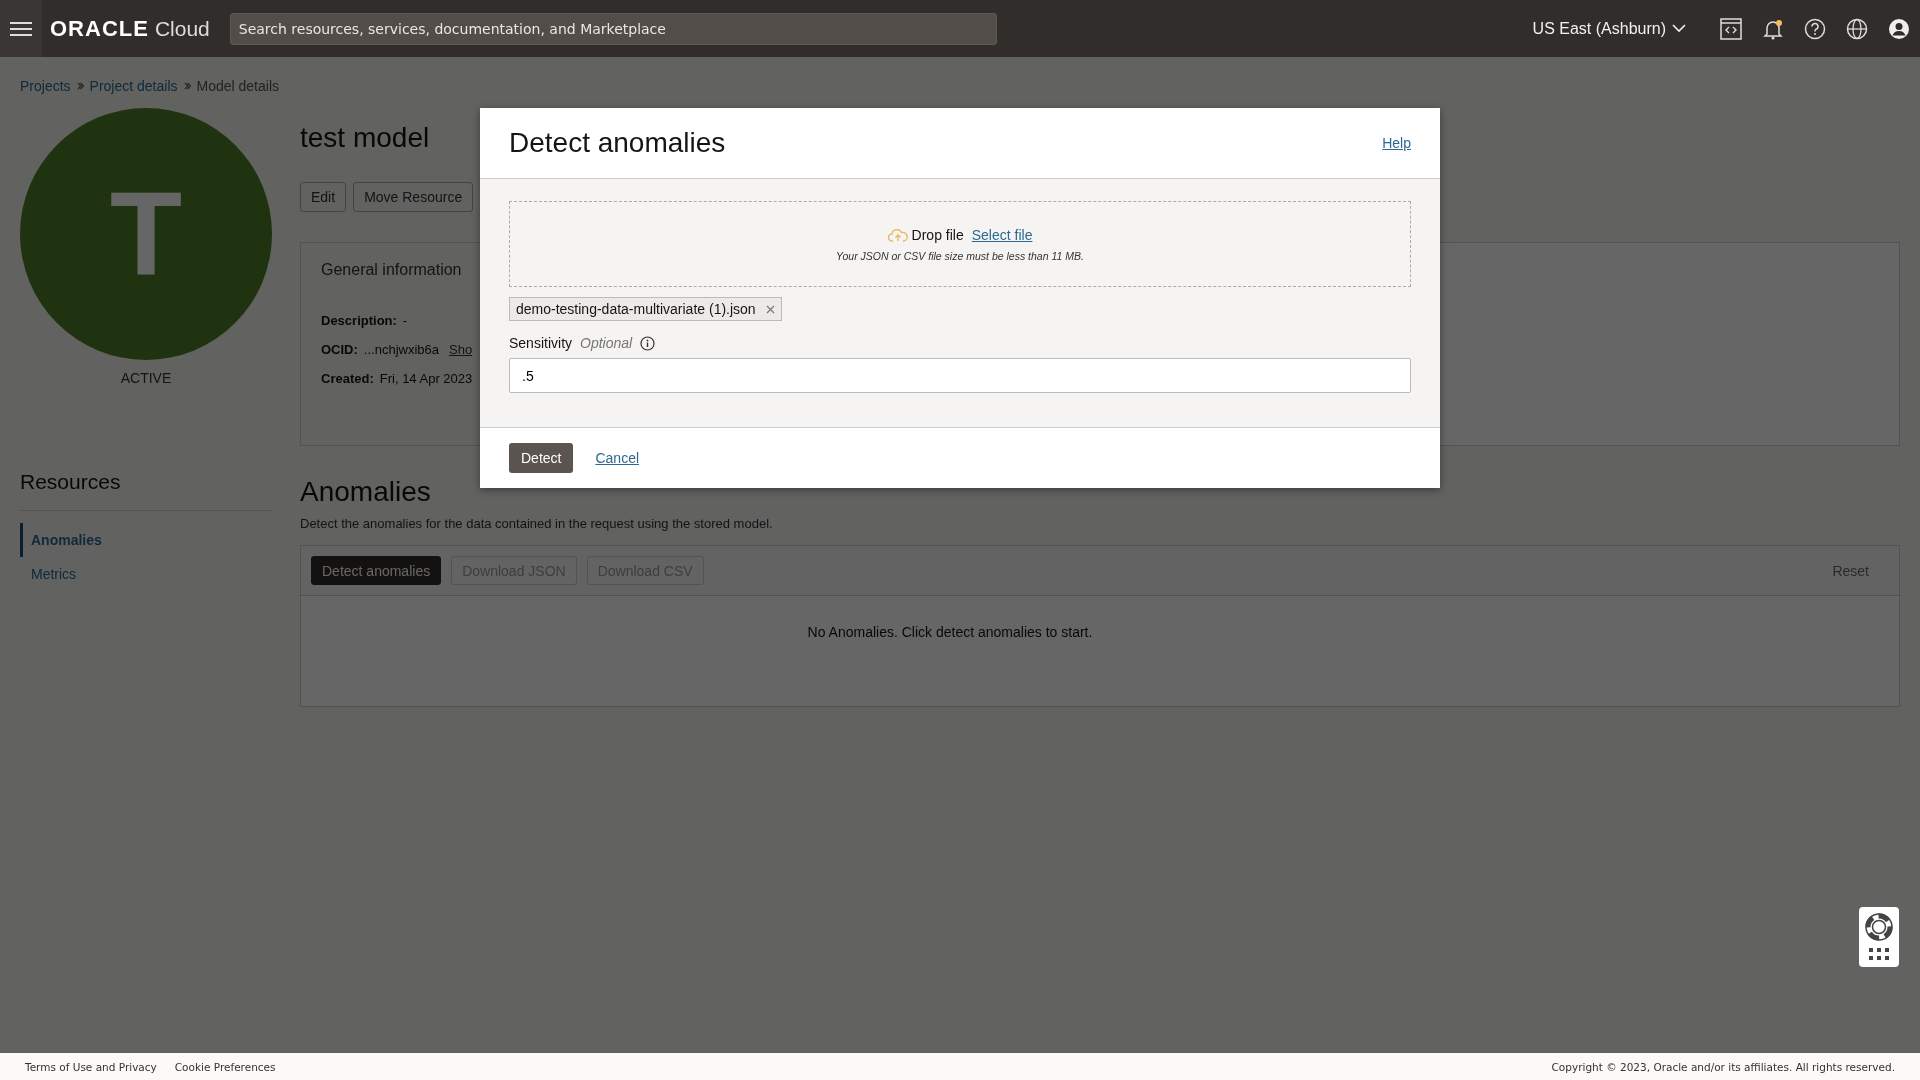 The height and width of the screenshot is (1080, 1920). Describe the element at coordinates (365, 492) in the screenshot. I see `section-heading: Anomalies` at that location.